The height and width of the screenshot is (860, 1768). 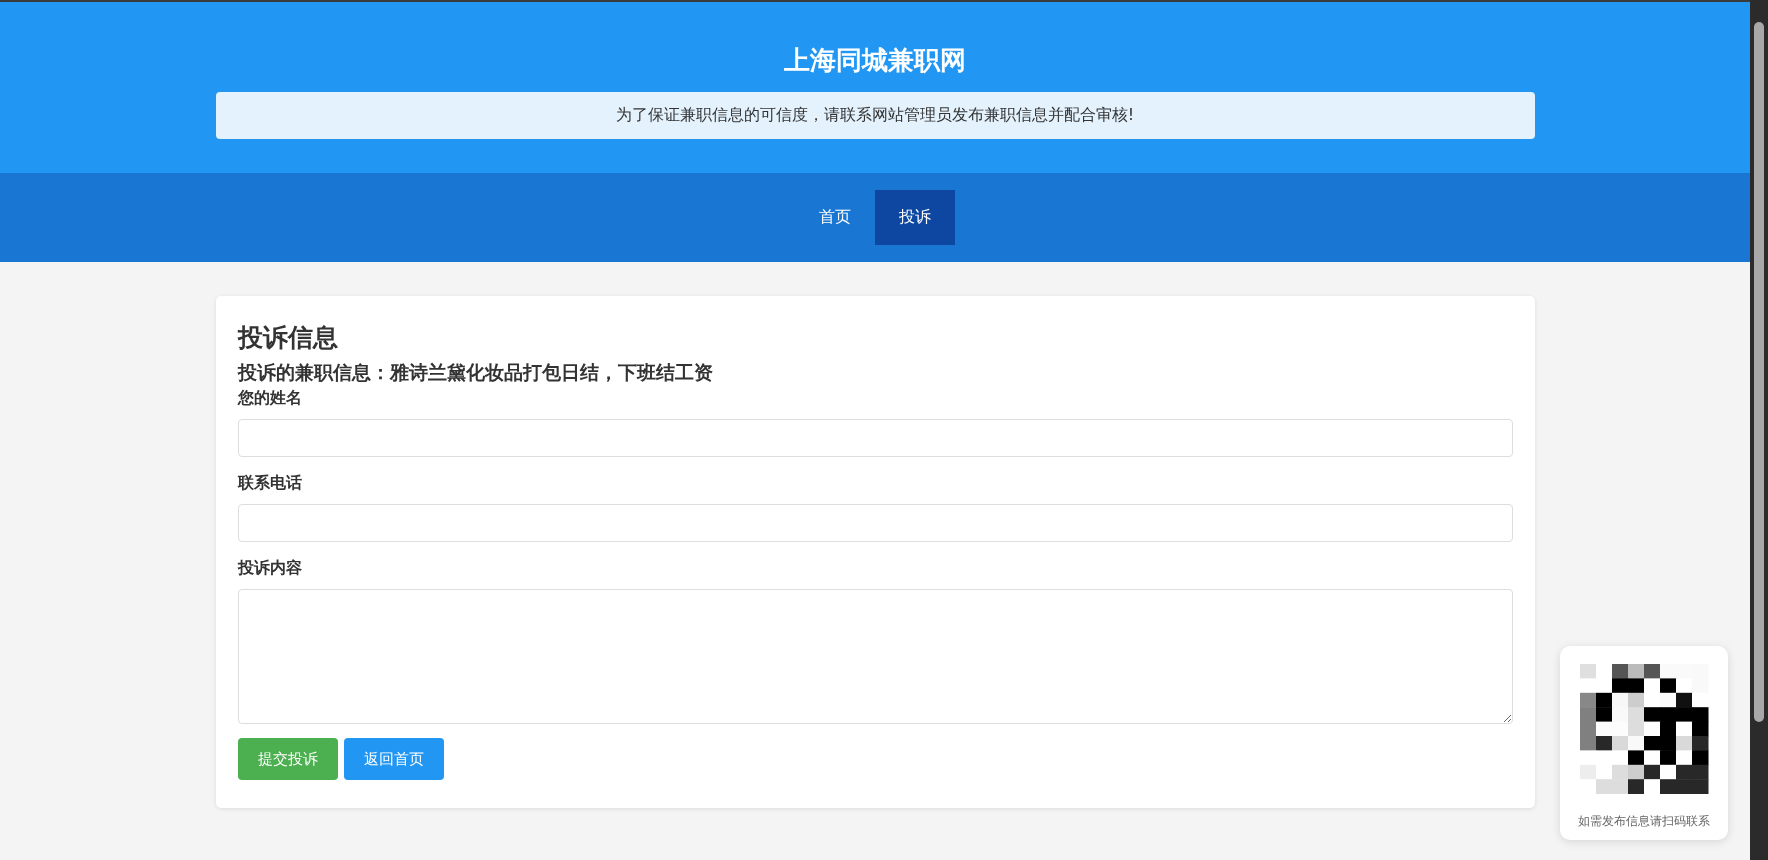 I want to click on field-label: 联系电话, so click(x=269, y=483).